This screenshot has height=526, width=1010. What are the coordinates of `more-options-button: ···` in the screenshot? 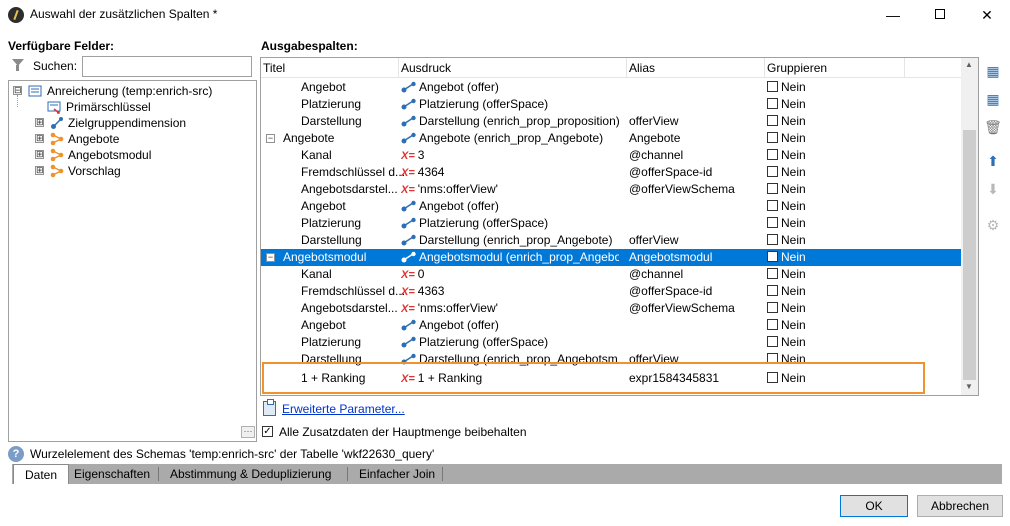 It's located at (248, 432).